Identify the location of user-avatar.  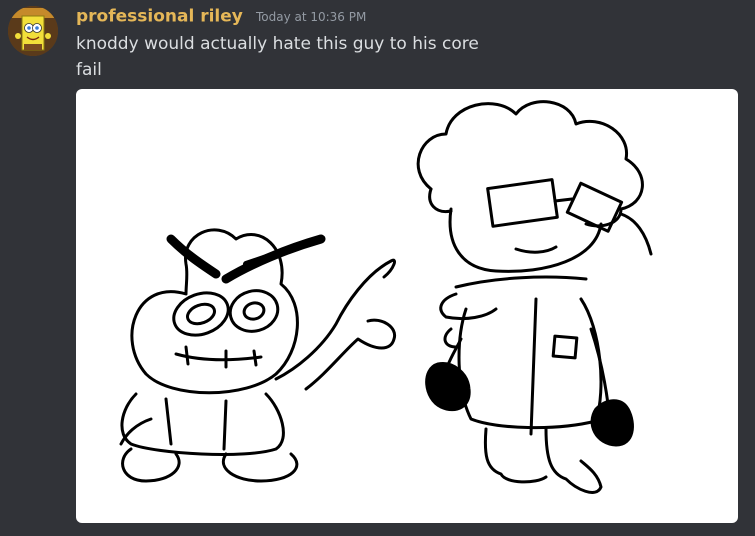
(33, 31).